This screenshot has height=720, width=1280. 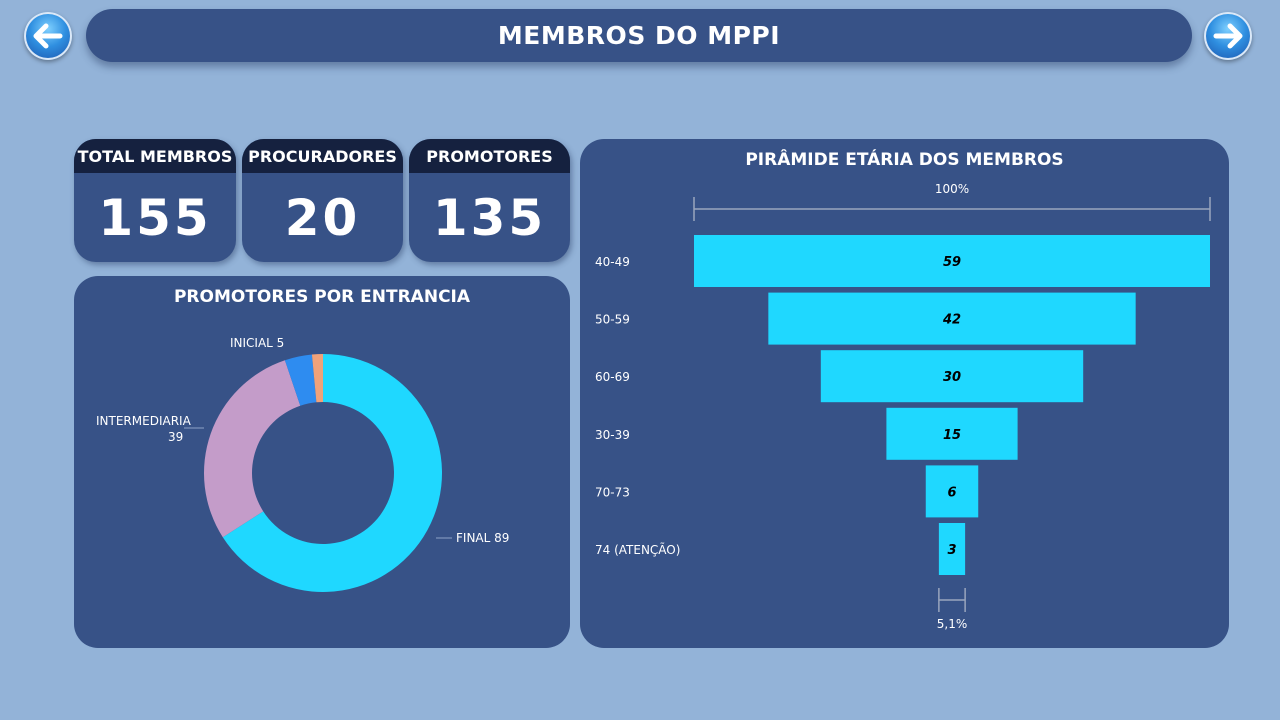 What do you see at coordinates (952, 624) in the screenshot?
I see `funnel-bottom-percent-label: 5,1%` at bounding box center [952, 624].